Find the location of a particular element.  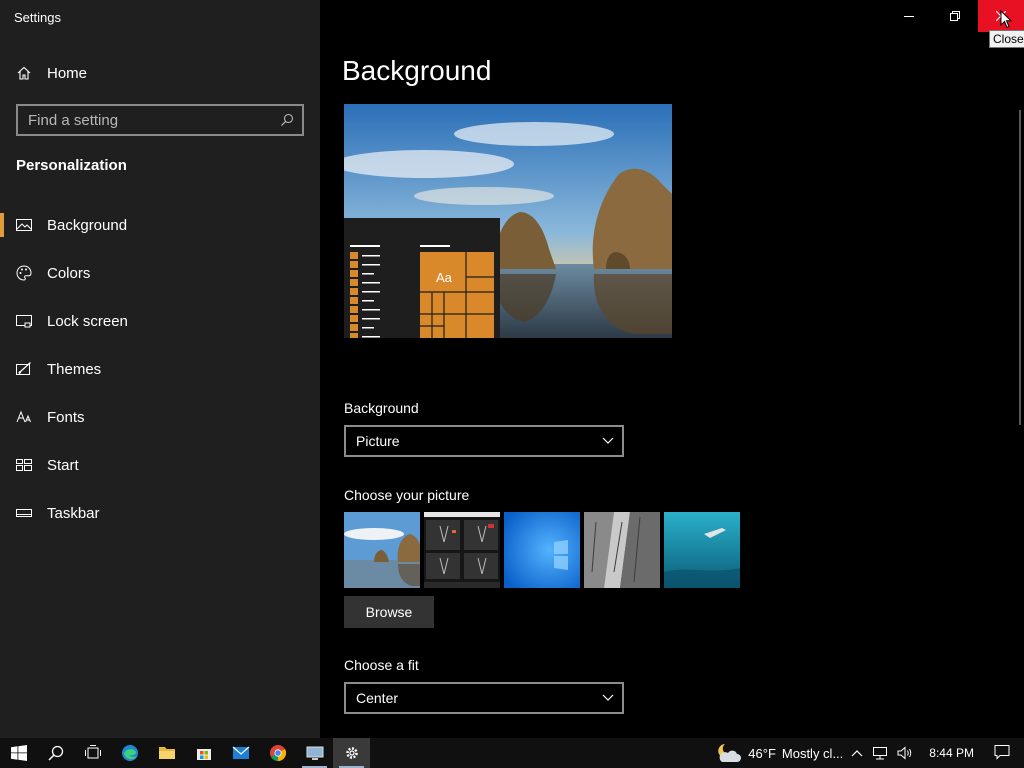

weather-temp: 46°F is located at coordinates (762, 753).